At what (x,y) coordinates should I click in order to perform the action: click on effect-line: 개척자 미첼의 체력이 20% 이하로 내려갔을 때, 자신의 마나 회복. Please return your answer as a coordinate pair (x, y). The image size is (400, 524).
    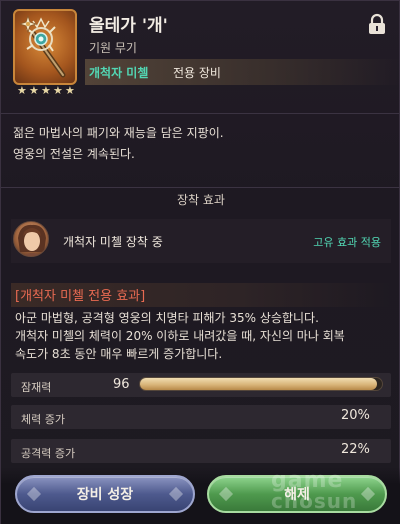
    Looking at the image, I should click on (180, 336).